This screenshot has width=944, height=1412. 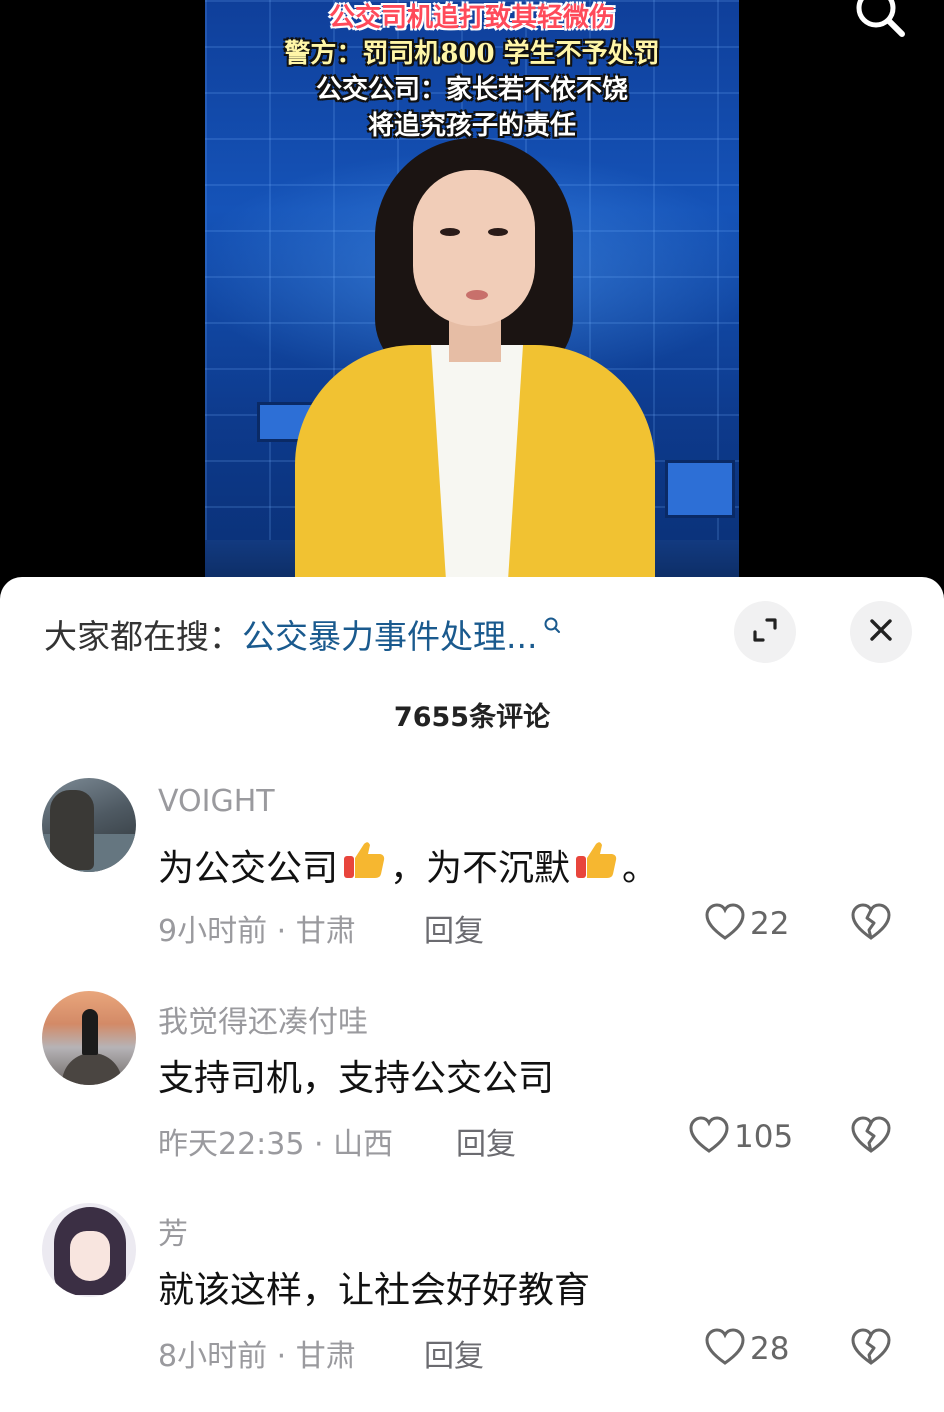 I want to click on expand-icon, so click(x=765, y=632).